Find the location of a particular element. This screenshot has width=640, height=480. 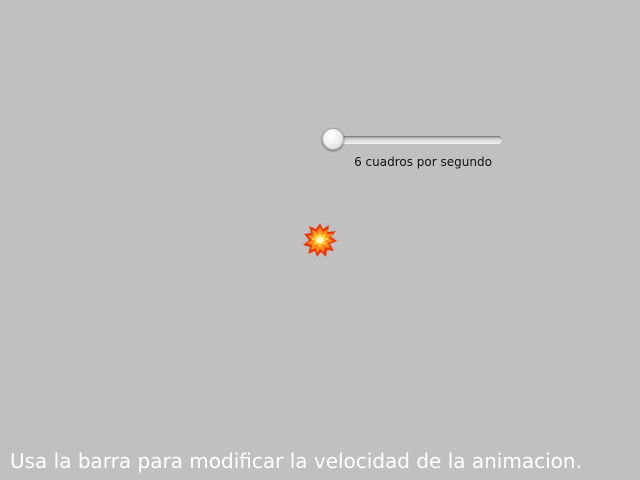

fps-slider is located at coordinates (412, 140).